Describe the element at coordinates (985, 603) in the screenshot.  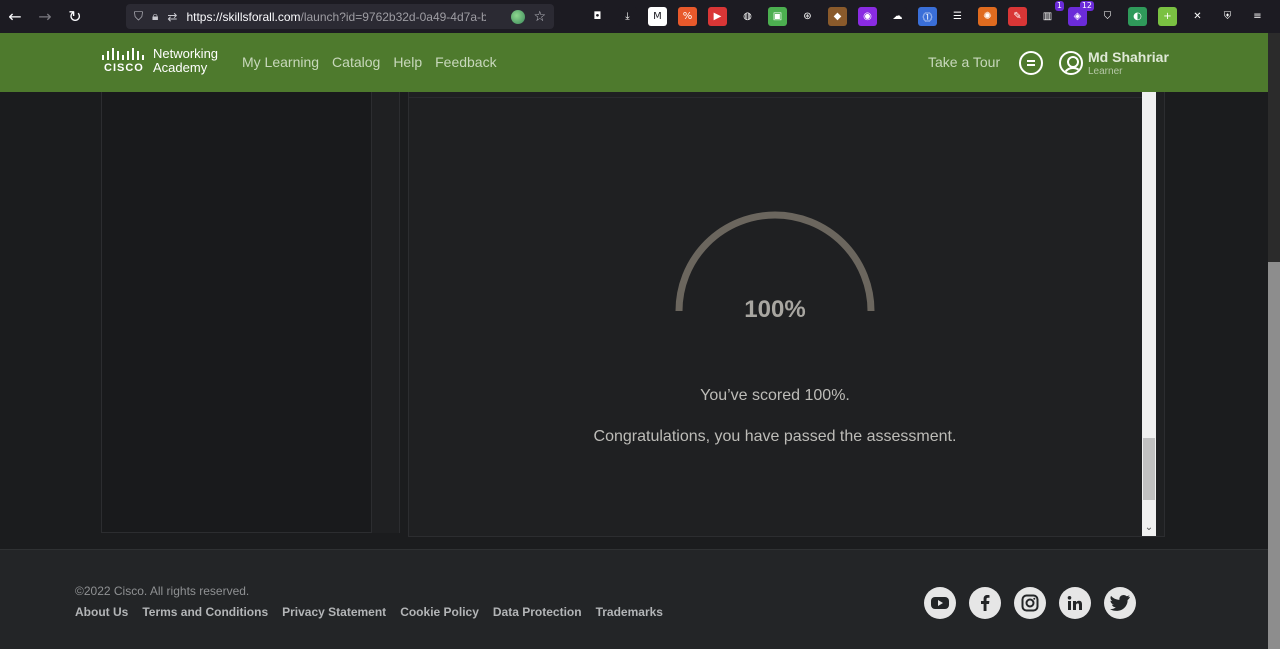
I see `facebook-icon` at that location.